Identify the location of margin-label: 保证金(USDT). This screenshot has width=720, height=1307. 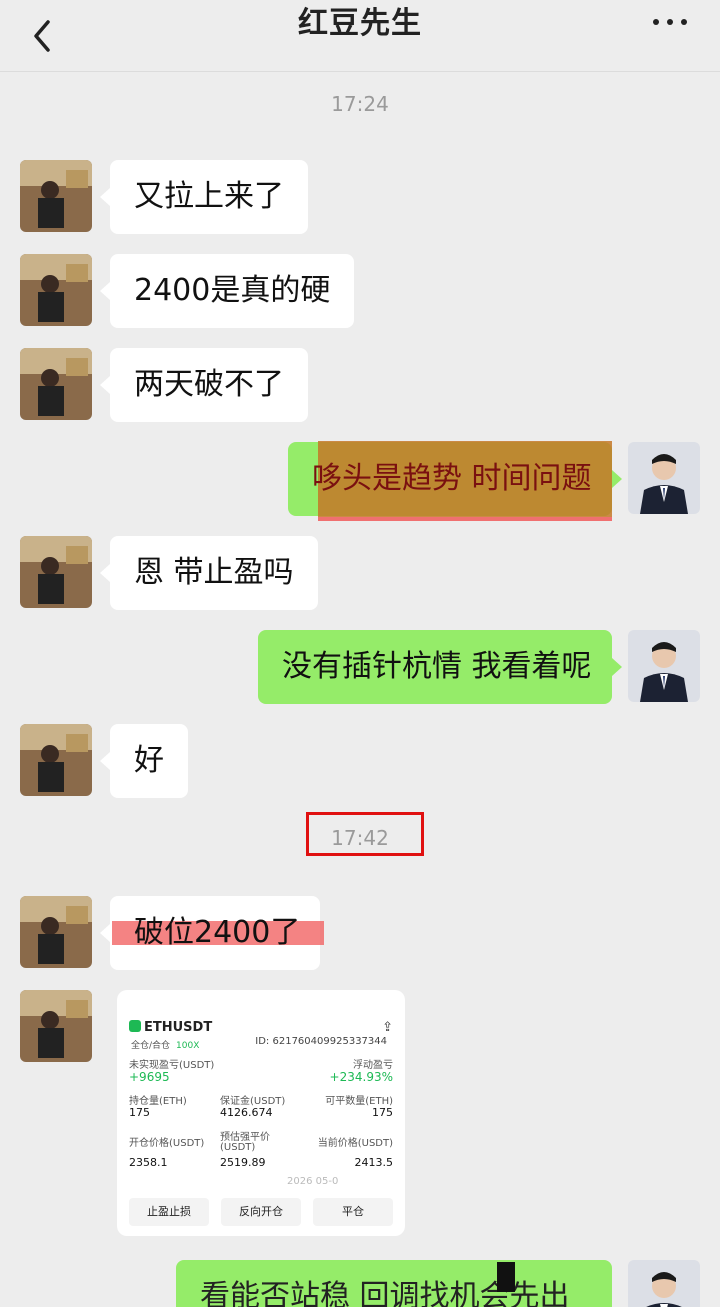
(253, 1101).